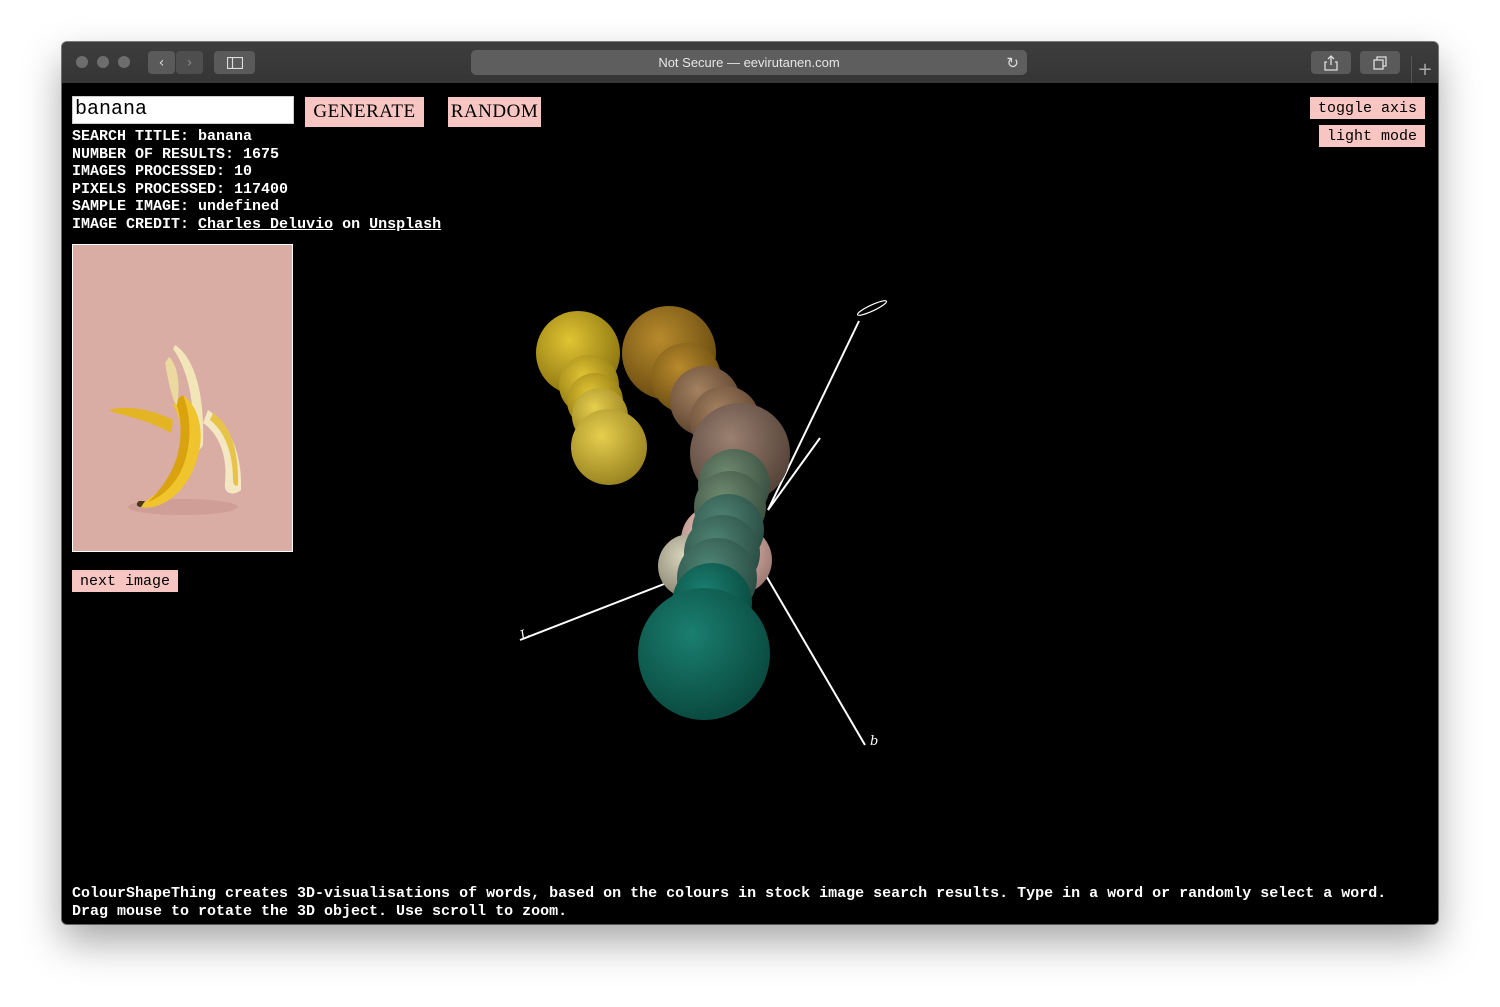 The height and width of the screenshot is (1007, 1500). Describe the element at coordinates (874, 741) in the screenshot. I see `axis-label-b: b` at that location.